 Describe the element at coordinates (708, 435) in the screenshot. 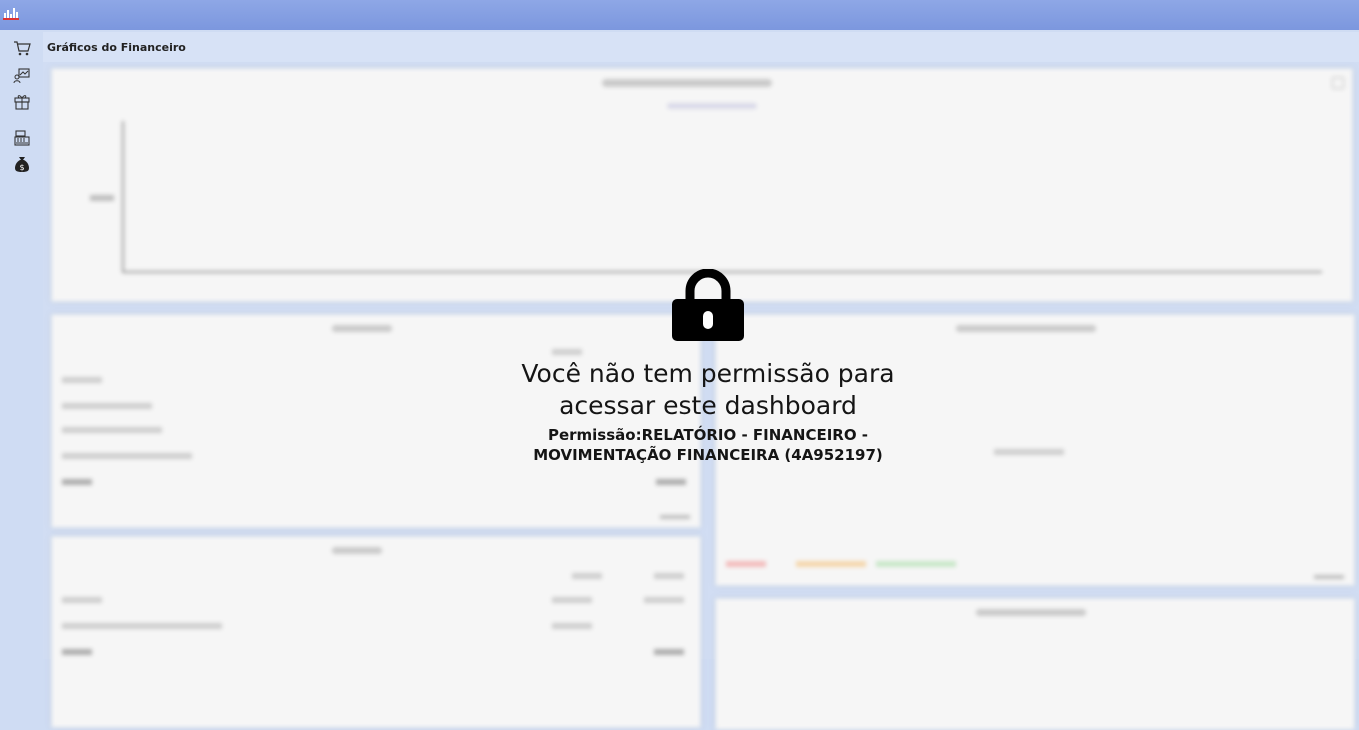

I see `permission-code-line1: Permissão:RELATÓRIO - FINANCEIRO -` at that location.